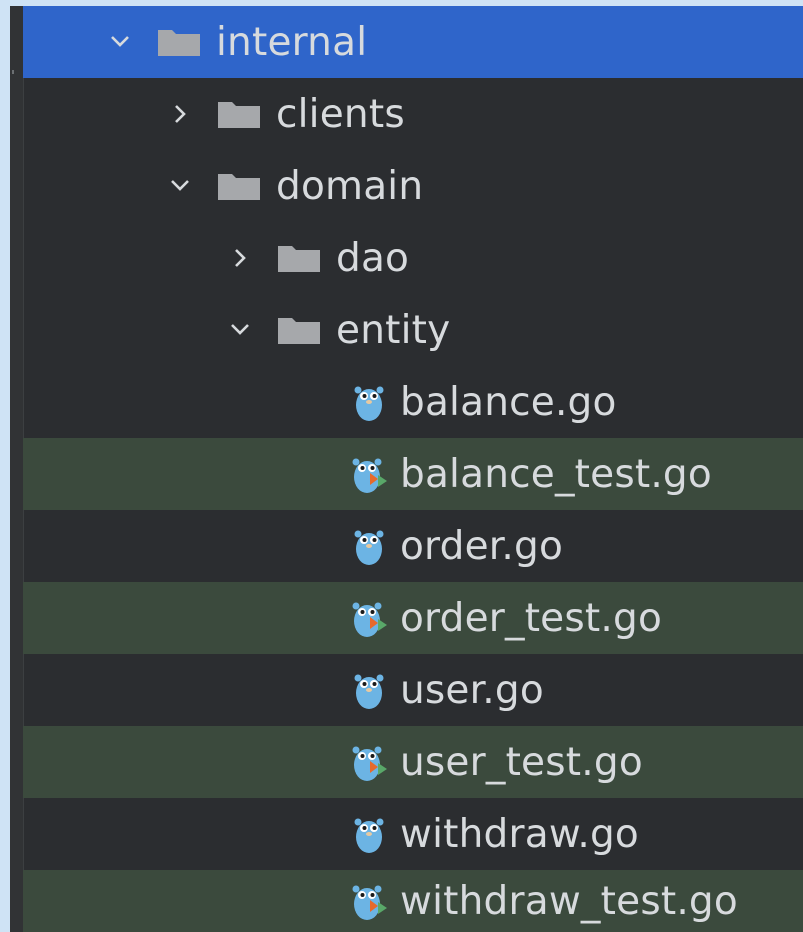 This screenshot has height=932, width=803. Describe the element at coordinates (556, 474) in the screenshot. I see `file-label: balance_test.go` at that location.